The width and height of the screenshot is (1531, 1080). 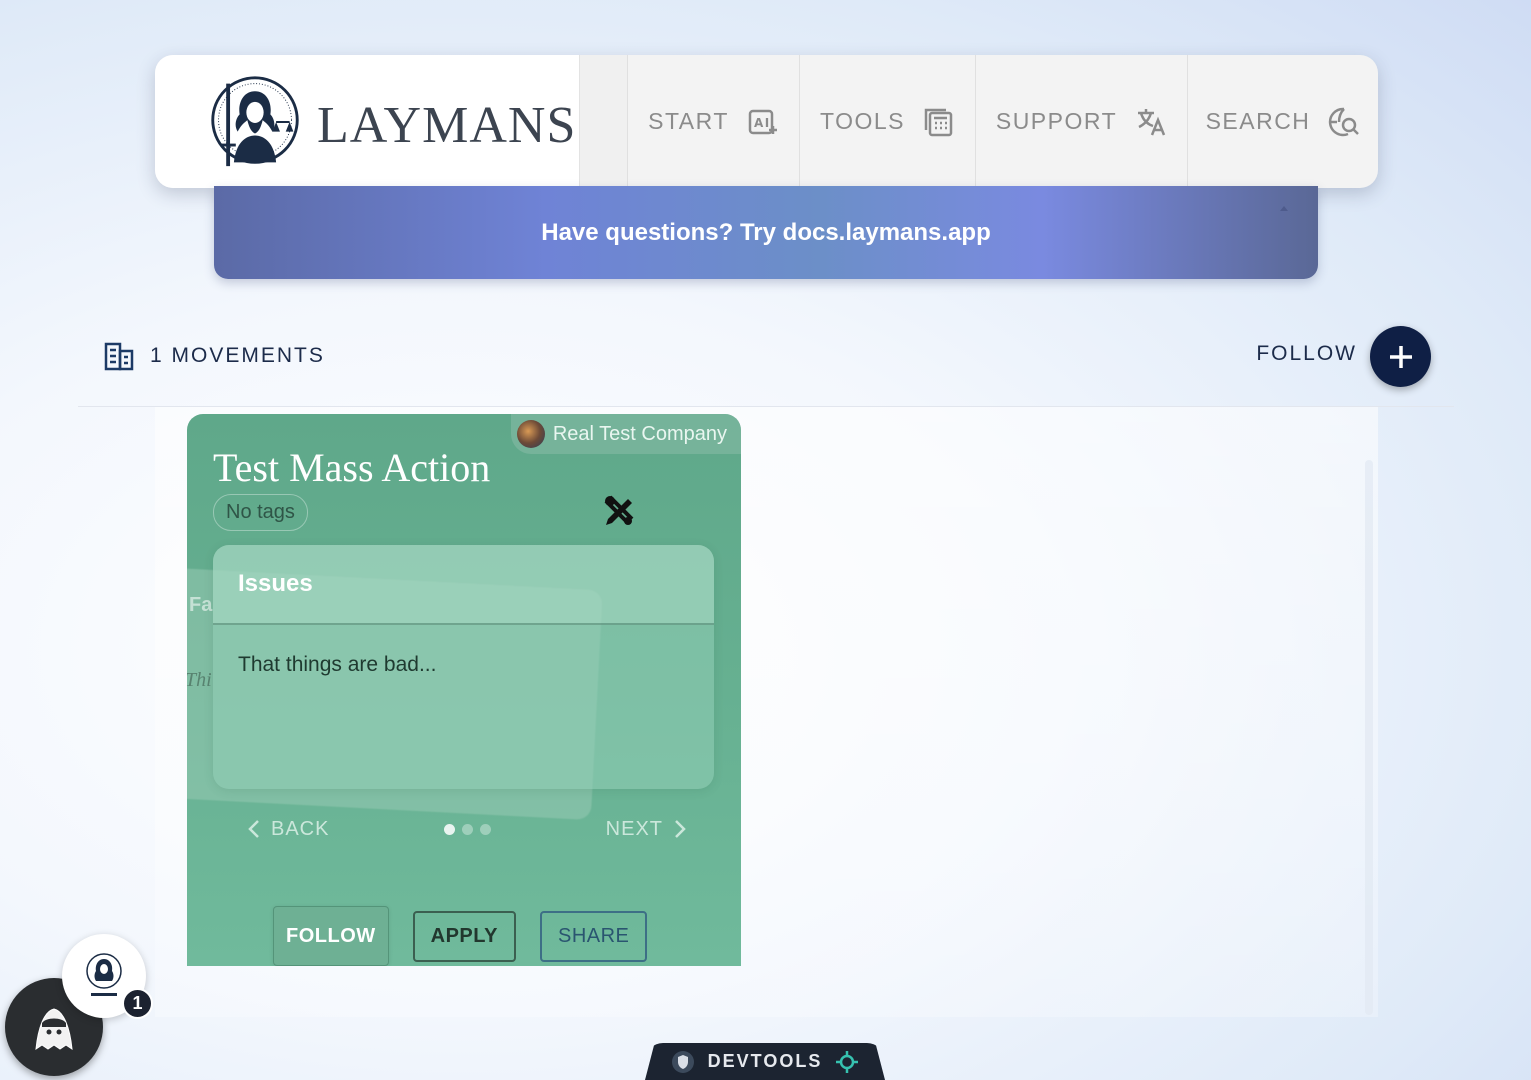 I want to click on collapse-caret-icon, so click(x=1284, y=208).